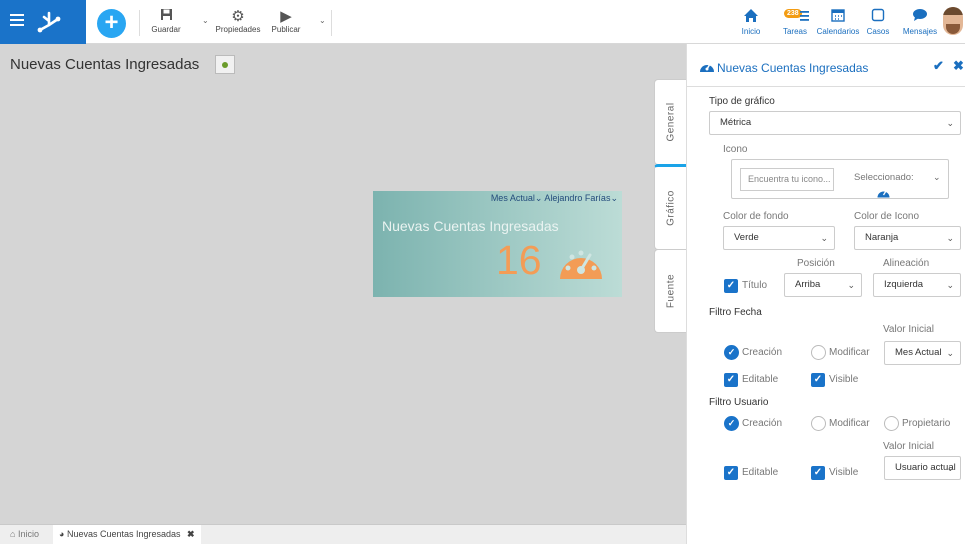 The width and height of the screenshot is (965, 544). What do you see at coordinates (470, 226) in the screenshot?
I see `widget-title: Nuevas Cuentas Ingresadas` at bounding box center [470, 226].